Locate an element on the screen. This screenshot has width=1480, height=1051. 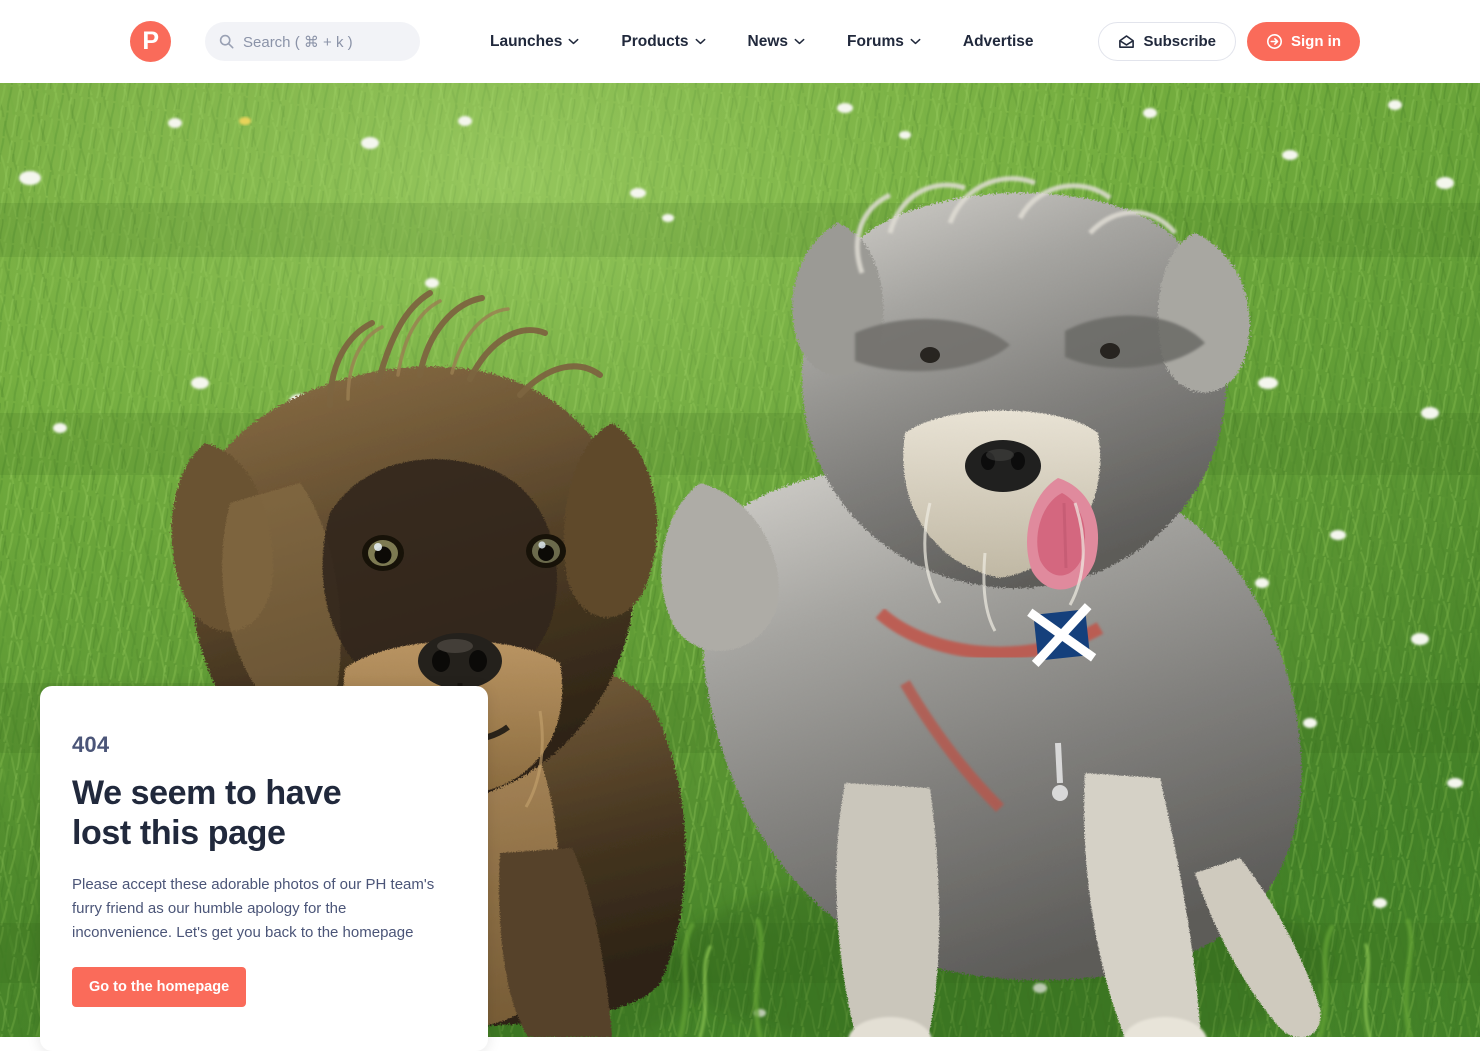
nav-item-launches: Launches is located at coordinates (544, 42).